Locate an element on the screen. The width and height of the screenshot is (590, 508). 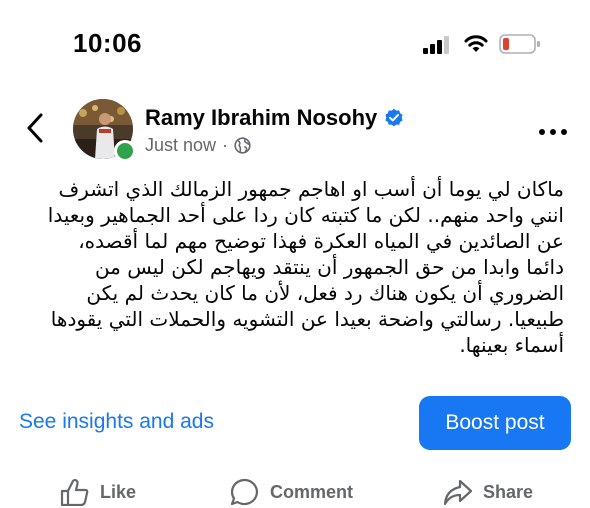
status-time: 10:06 is located at coordinates (107, 43).